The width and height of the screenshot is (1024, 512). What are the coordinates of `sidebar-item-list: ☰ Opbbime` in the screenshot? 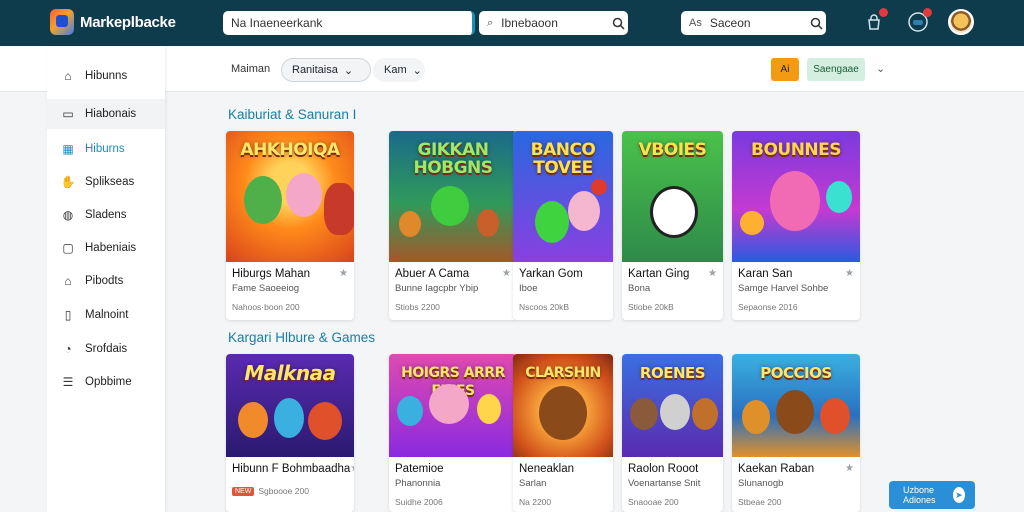 It's located at (106, 382).